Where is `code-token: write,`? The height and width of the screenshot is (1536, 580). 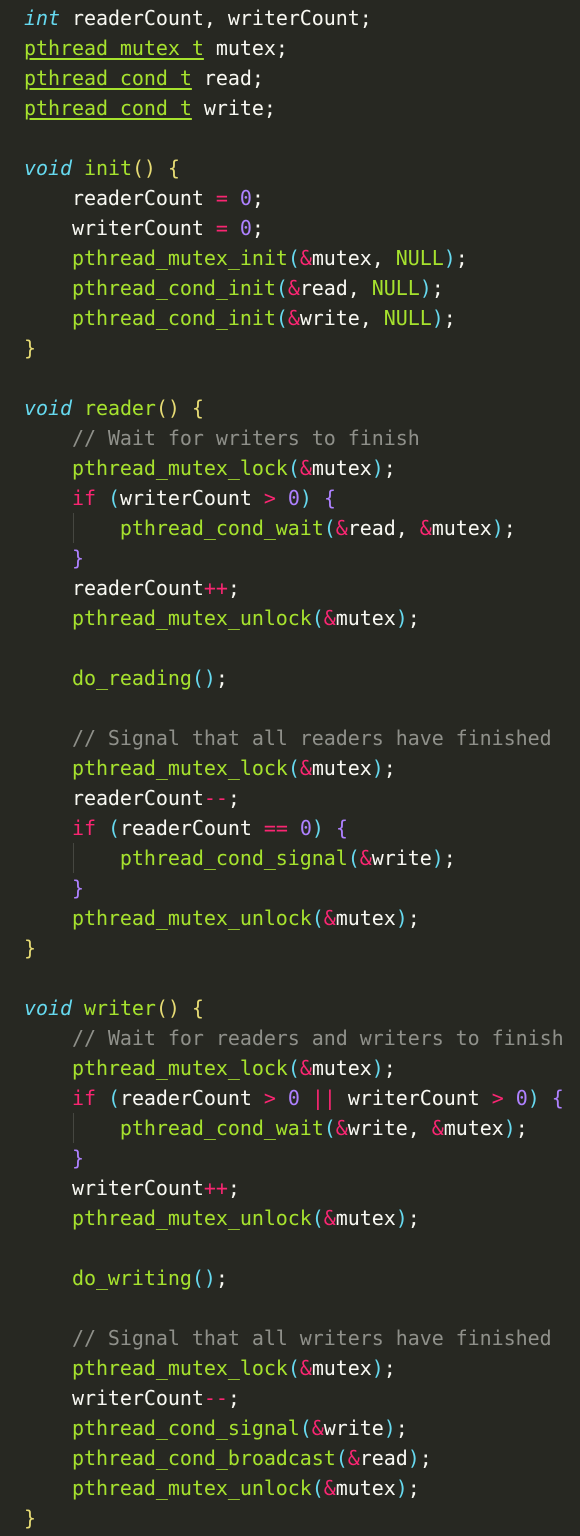
code-token: write, is located at coordinates (341, 318).